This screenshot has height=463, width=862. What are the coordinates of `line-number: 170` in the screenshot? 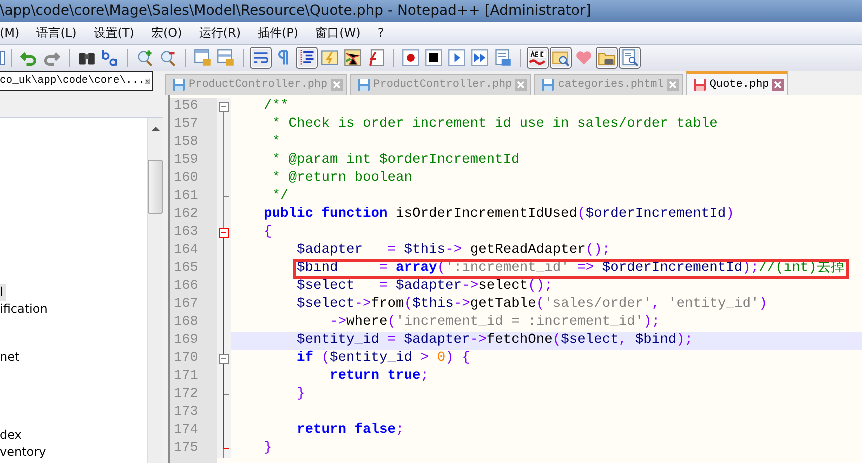 It's located at (186, 359).